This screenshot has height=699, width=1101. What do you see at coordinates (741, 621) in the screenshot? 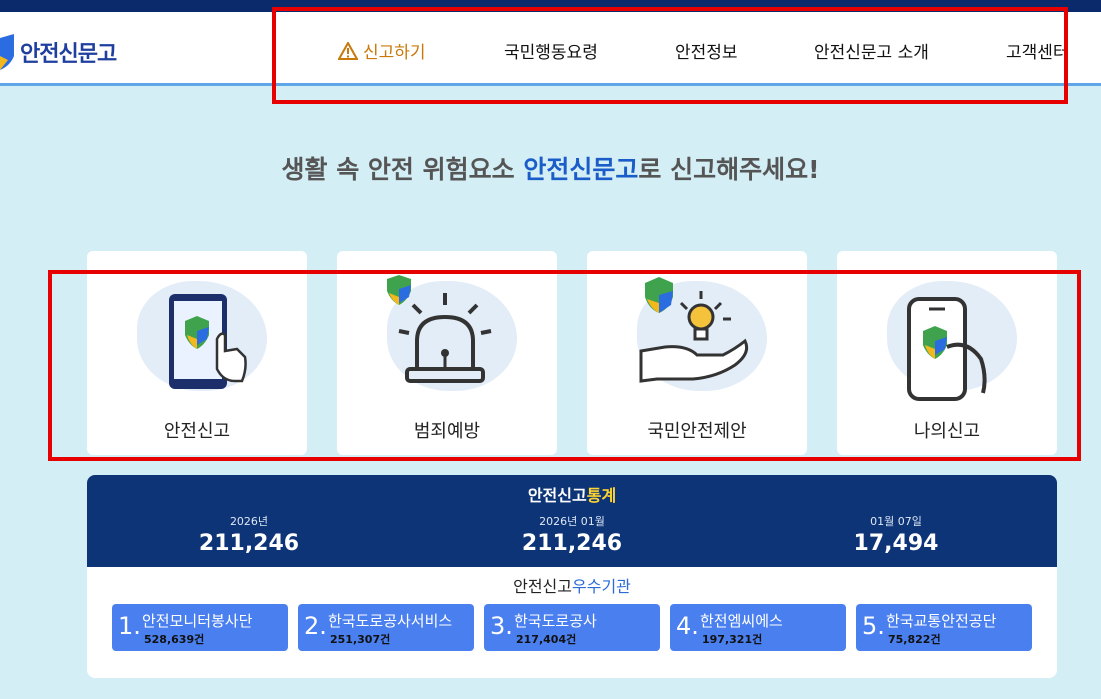
I see `agency-name: 한전엠씨에스` at bounding box center [741, 621].